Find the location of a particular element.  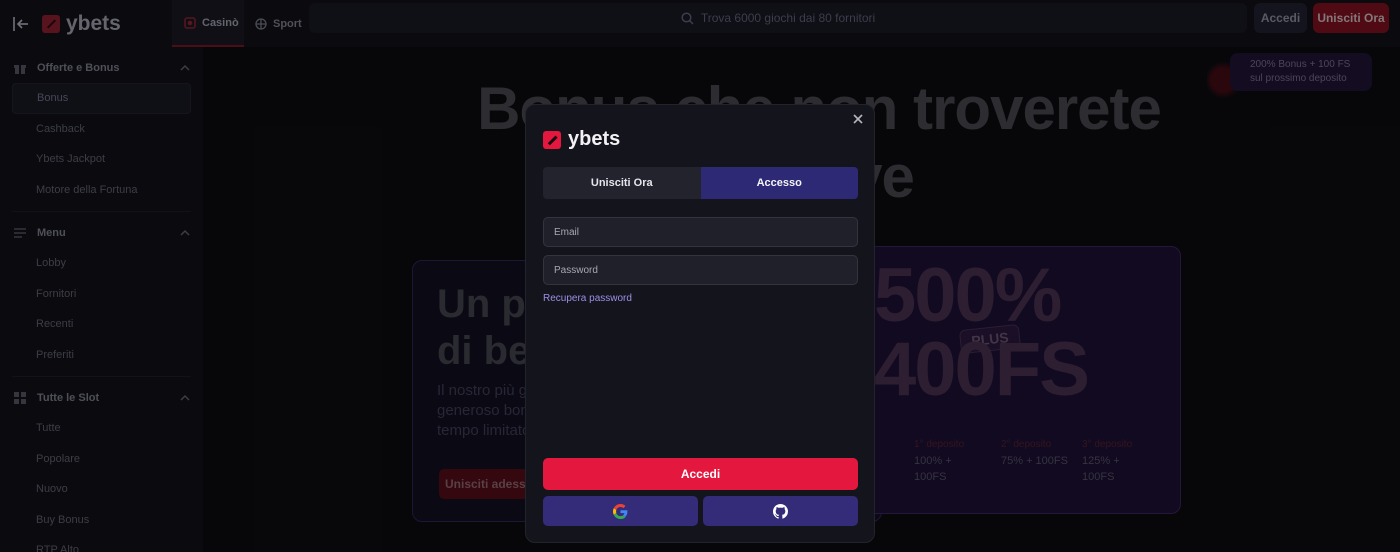

modal-logo-text: ybets is located at coordinates (594, 139).